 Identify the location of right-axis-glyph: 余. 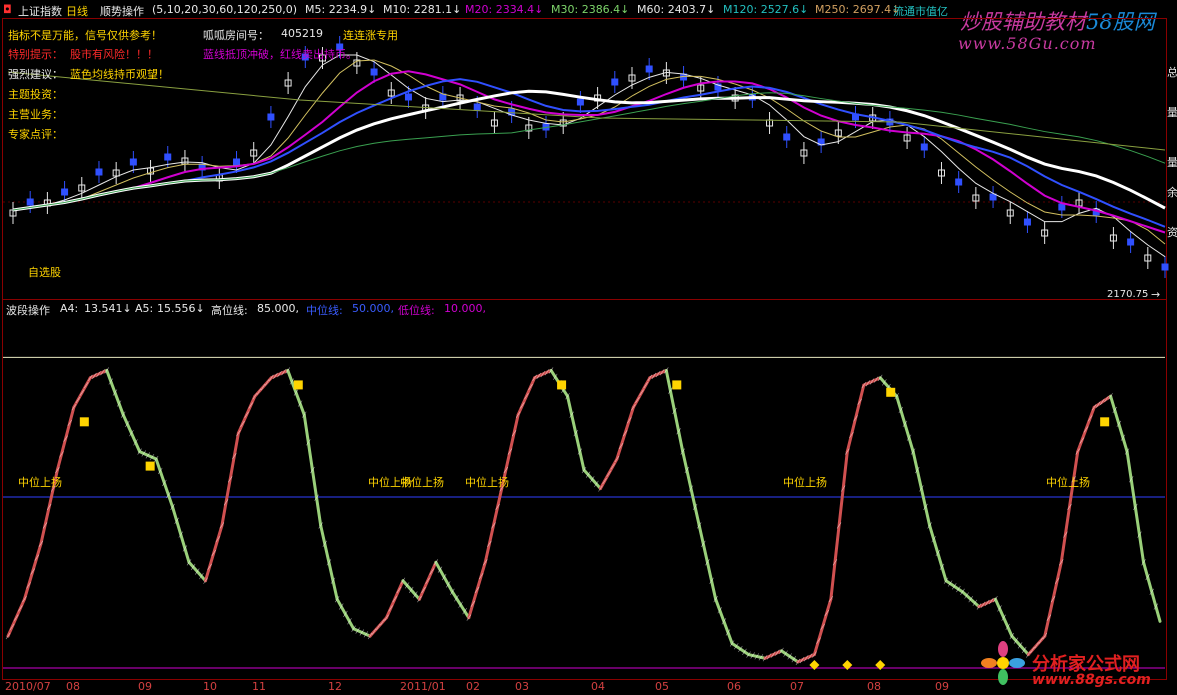
(1172, 192).